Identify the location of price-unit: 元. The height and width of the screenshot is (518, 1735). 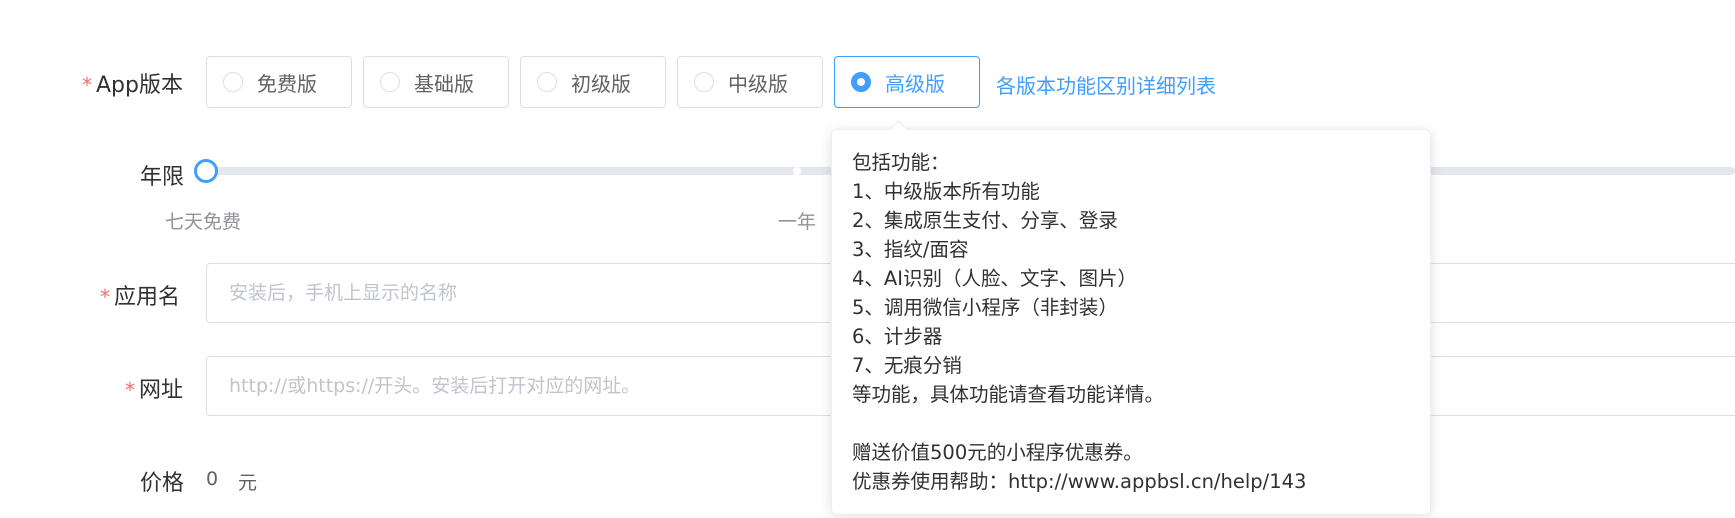
(248, 483).